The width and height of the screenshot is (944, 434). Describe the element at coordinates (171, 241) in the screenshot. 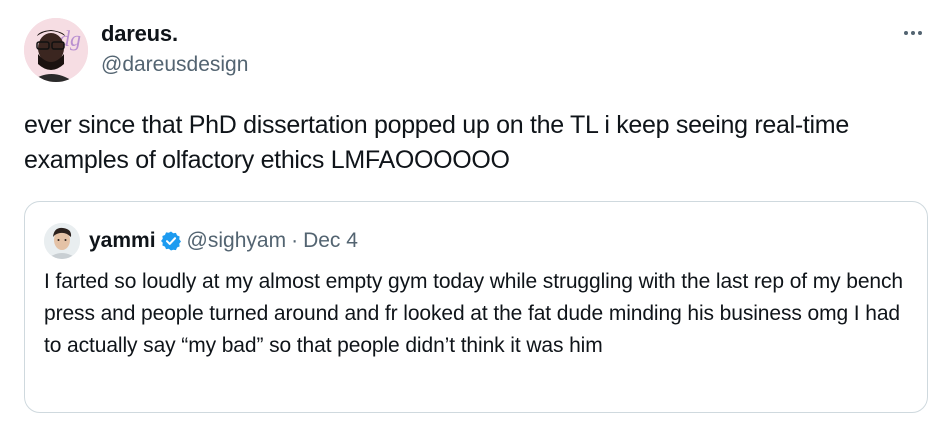

I see `verified-badge-icon` at that location.